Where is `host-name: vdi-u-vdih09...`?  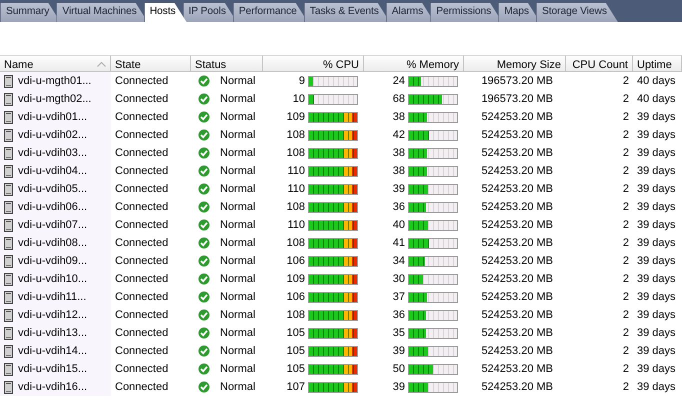
host-name: vdi-u-vdih09... is located at coordinates (53, 261).